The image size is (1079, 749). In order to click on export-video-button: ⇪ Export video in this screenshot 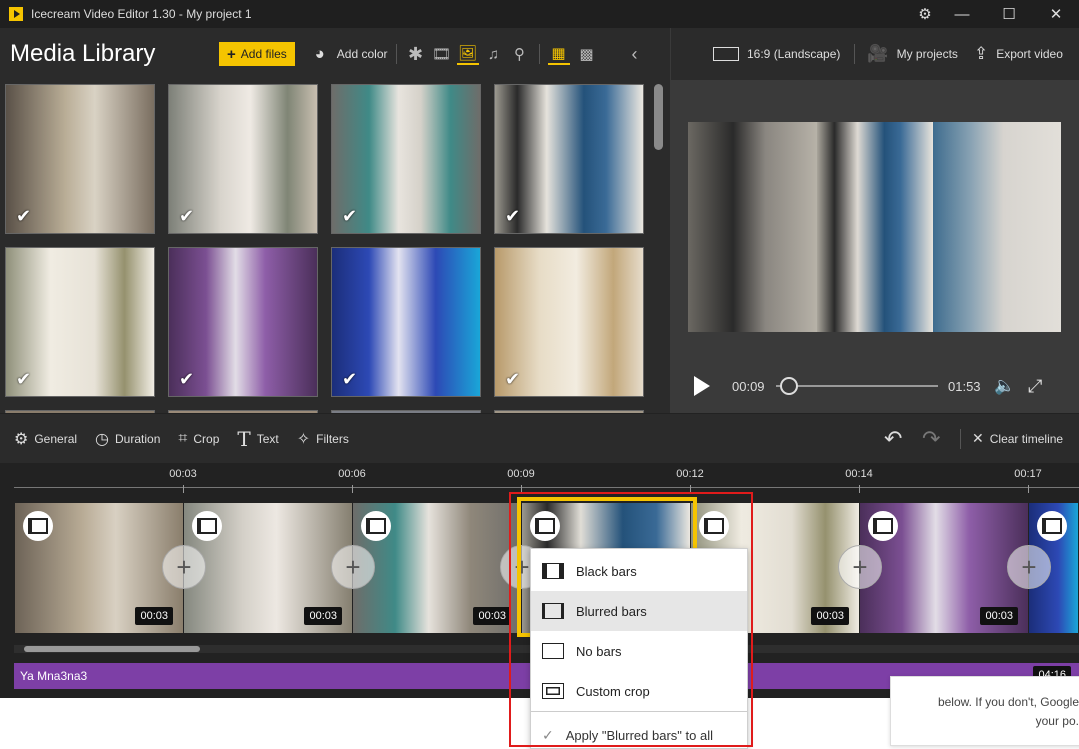, I will do `click(1018, 54)`.